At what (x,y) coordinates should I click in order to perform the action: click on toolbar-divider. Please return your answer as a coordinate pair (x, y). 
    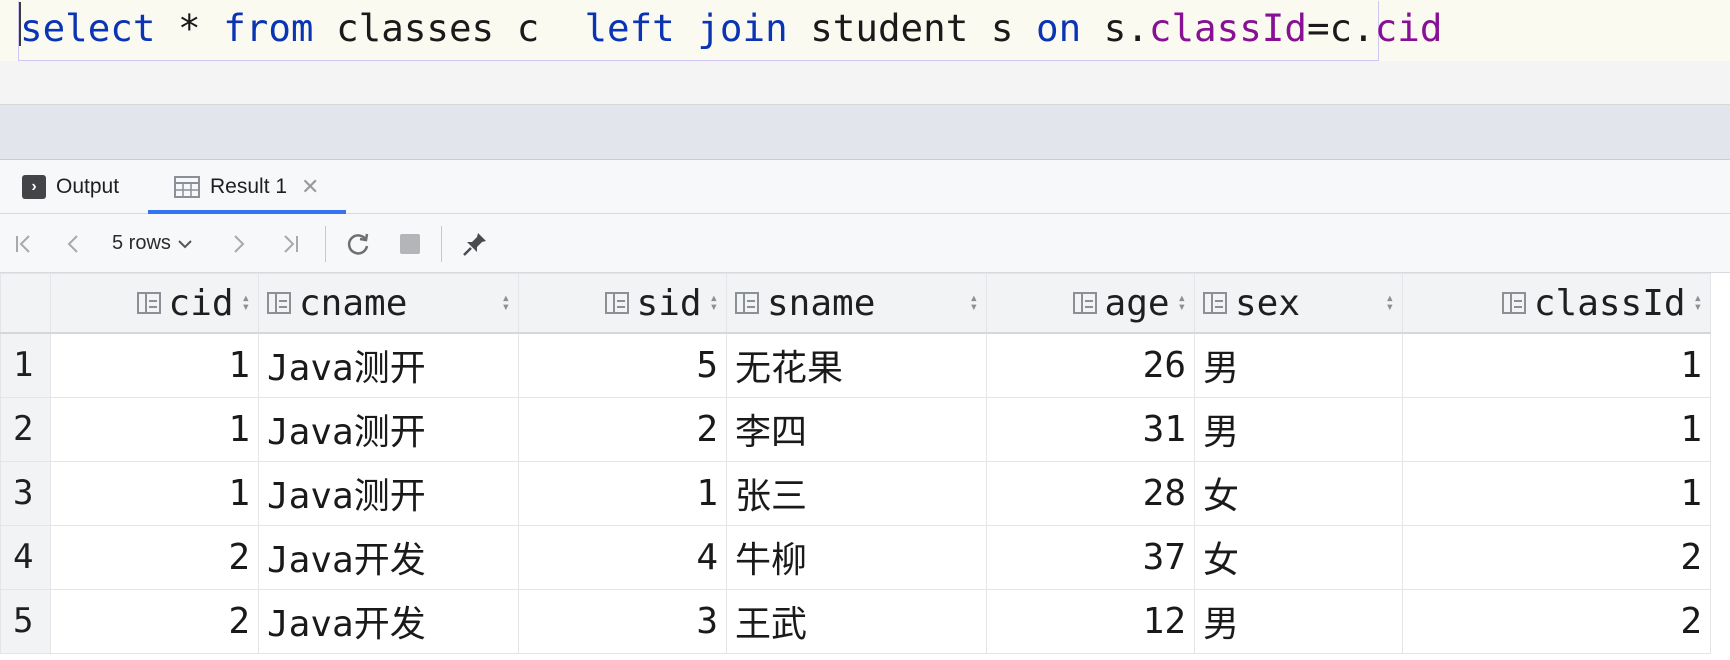
    Looking at the image, I should click on (441, 244).